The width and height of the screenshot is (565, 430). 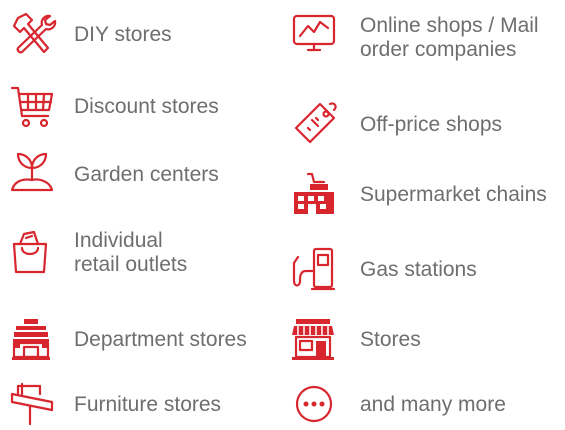 What do you see at coordinates (438, 49) in the screenshot?
I see `label-line-2: order companies` at bounding box center [438, 49].